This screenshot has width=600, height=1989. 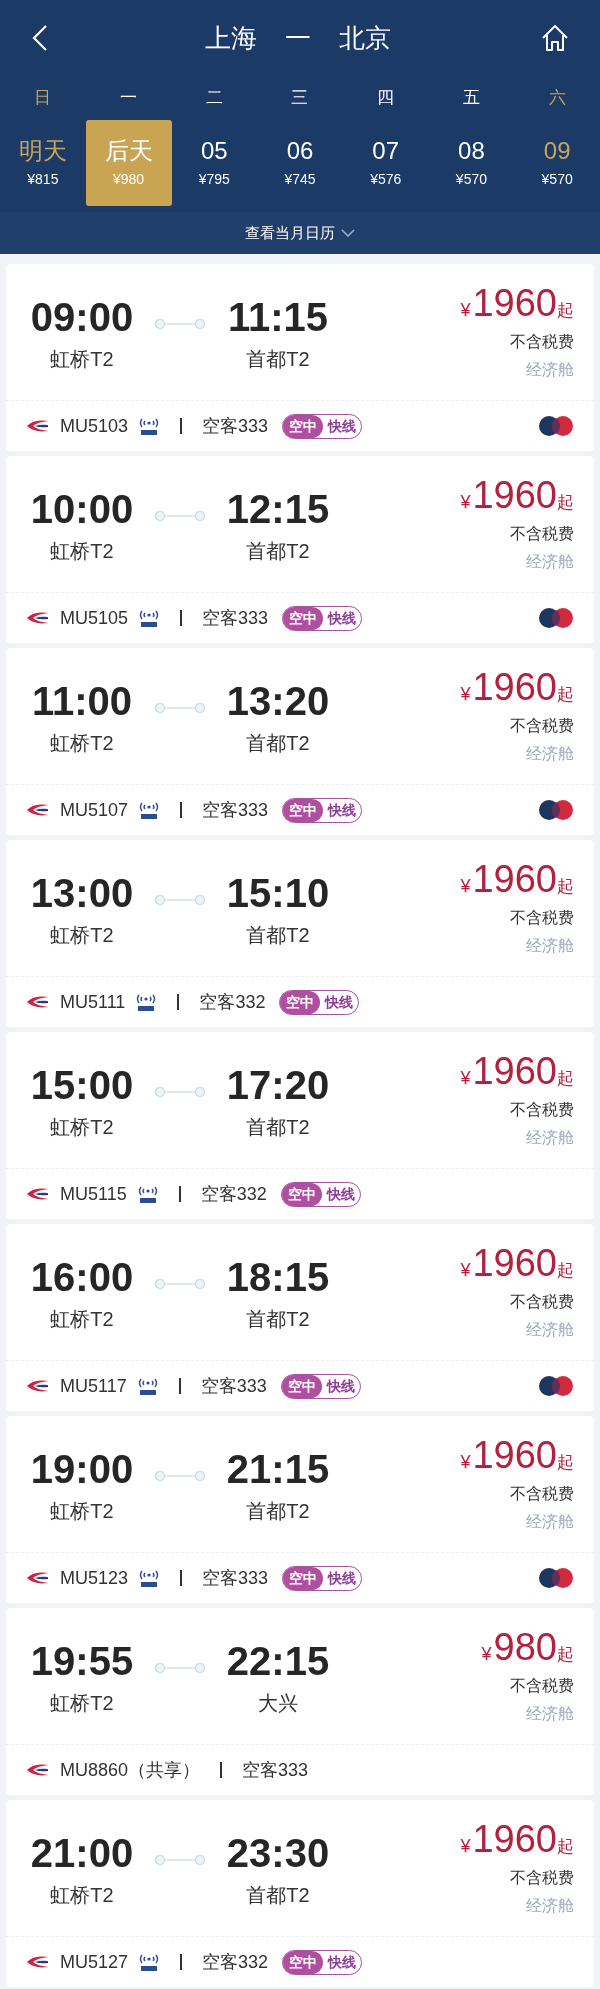 What do you see at coordinates (278, 509) in the screenshot?
I see `arrival-time: 12:15` at bounding box center [278, 509].